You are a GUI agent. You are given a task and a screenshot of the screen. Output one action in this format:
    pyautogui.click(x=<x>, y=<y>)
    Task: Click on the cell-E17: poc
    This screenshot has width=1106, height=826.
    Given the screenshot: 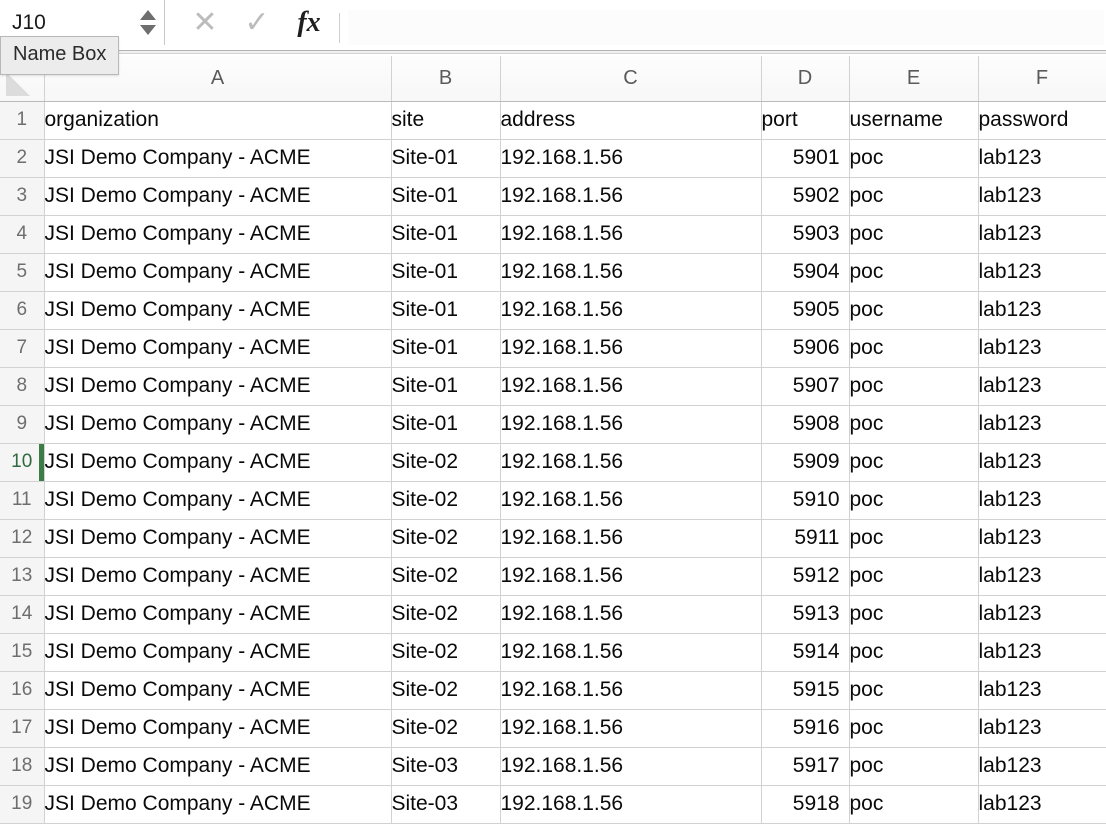 What is the action you would take?
    pyautogui.click(x=914, y=728)
    